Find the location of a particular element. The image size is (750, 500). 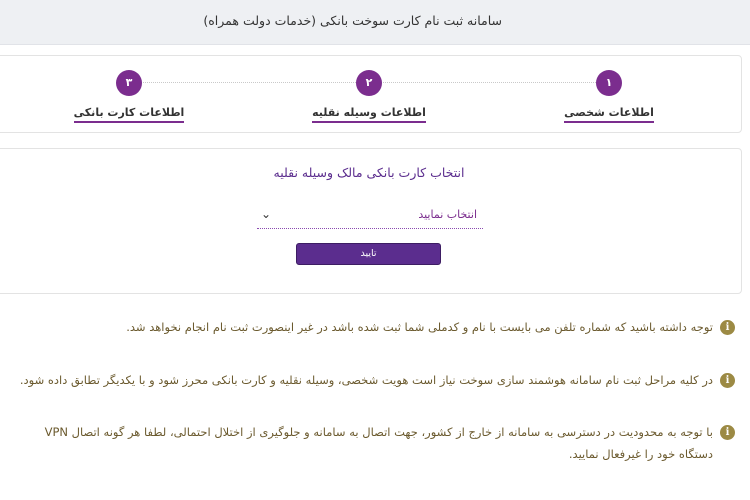

form-title: انتخاب کارت بانکی مالک وسیله نقلیه is located at coordinates (369, 172).